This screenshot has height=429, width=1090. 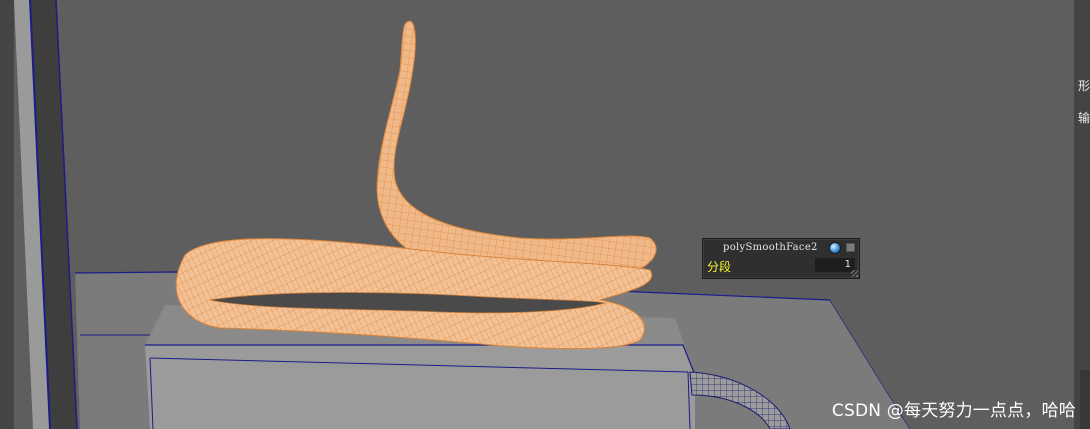 I want to click on side-tab-input: 输, so click(x=1084, y=118).